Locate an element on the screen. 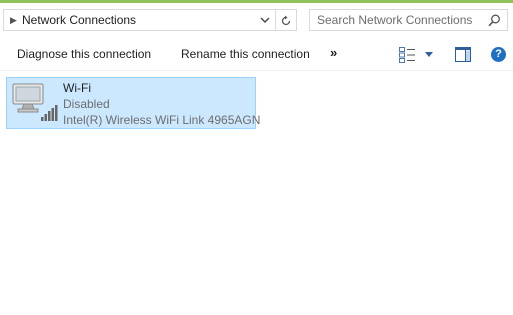 The image size is (513, 315). view-options-dropdown-icon is located at coordinates (429, 54).